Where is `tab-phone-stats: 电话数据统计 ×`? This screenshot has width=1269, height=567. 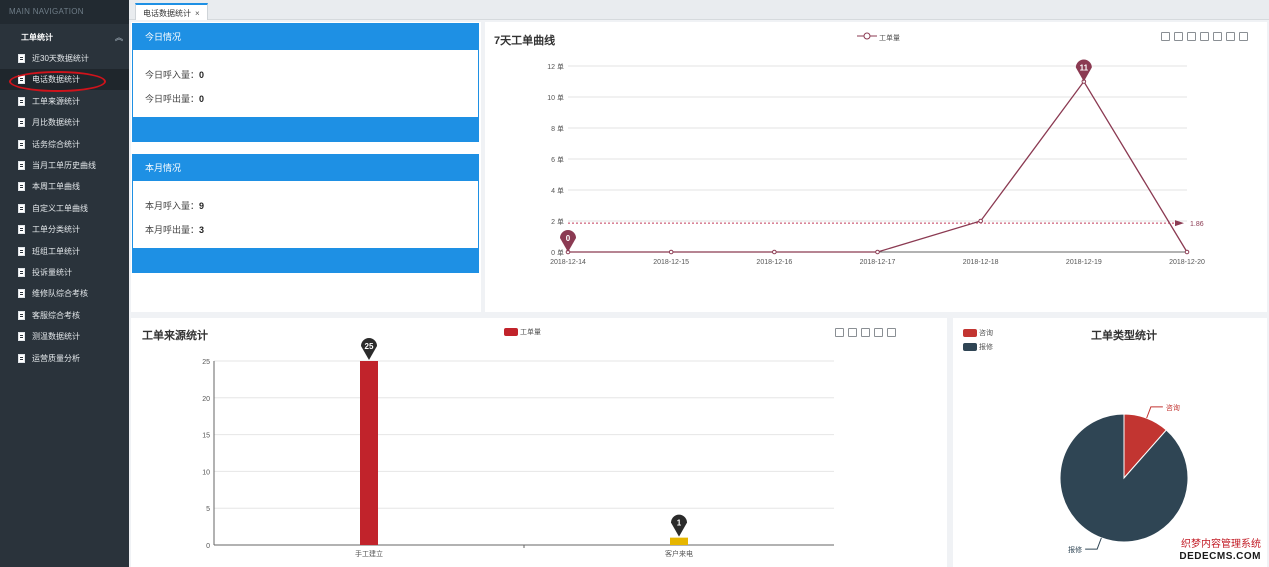 tab-phone-stats: 电话数据统计 × is located at coordinates (171, 11).